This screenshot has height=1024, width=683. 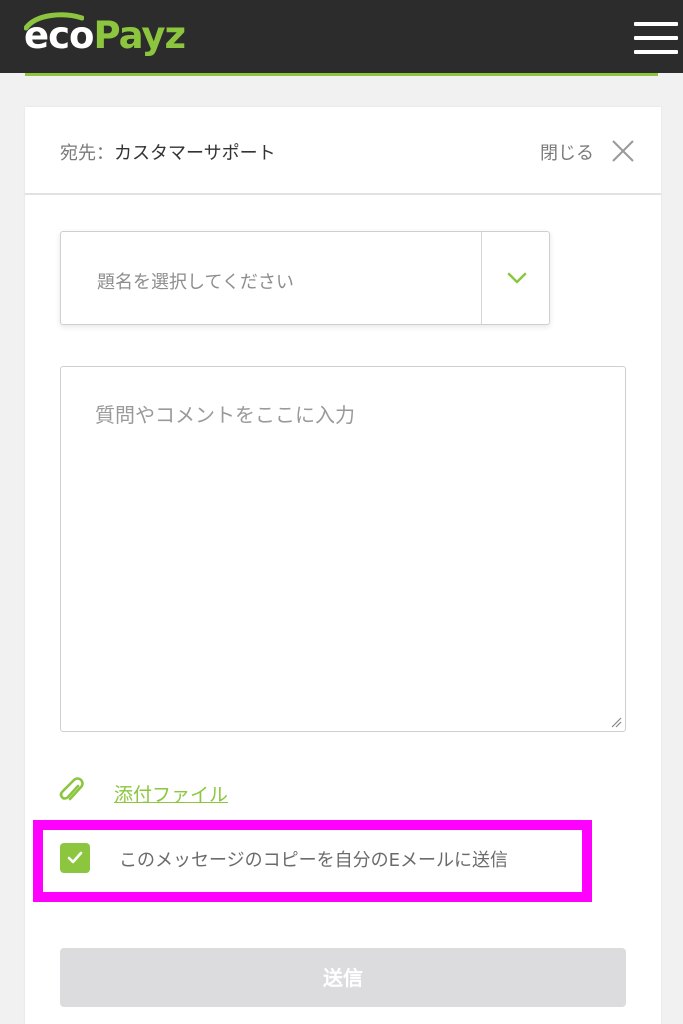 What do you see at coordinates (343, 151) in the screenshot?
I see `dialog-header: 宛先：カスタマーサポート 閉じる` at bounding box center [343, 151].